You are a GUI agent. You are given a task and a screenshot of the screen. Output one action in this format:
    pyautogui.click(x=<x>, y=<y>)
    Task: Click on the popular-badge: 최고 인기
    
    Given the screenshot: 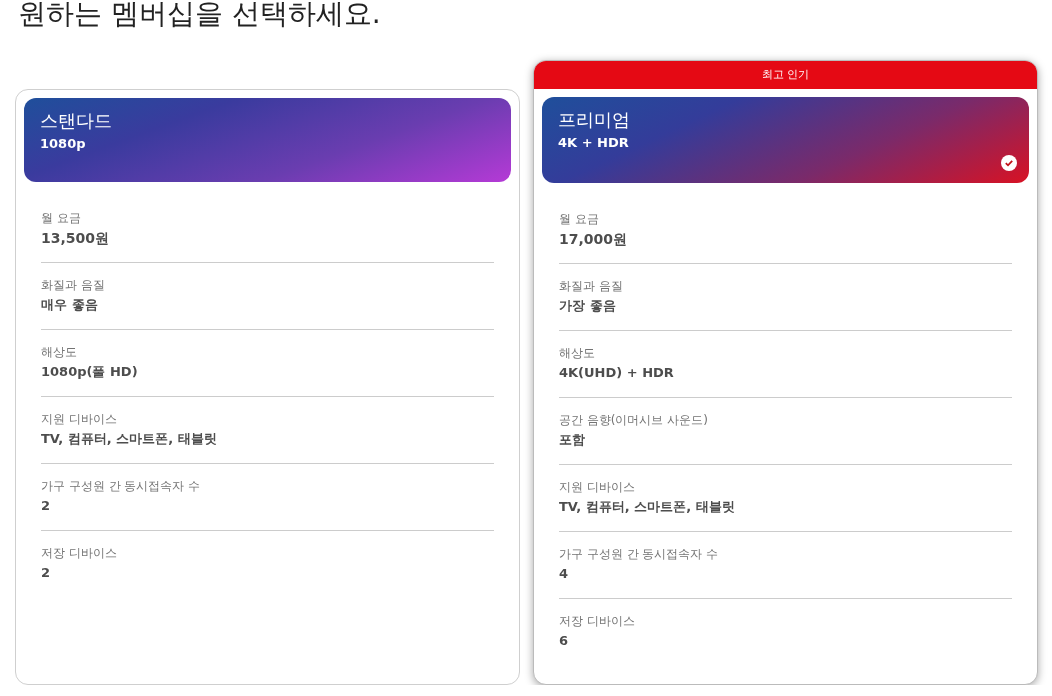 What is the action you would take?
    pyautogui.click(x=785, y=75)
    